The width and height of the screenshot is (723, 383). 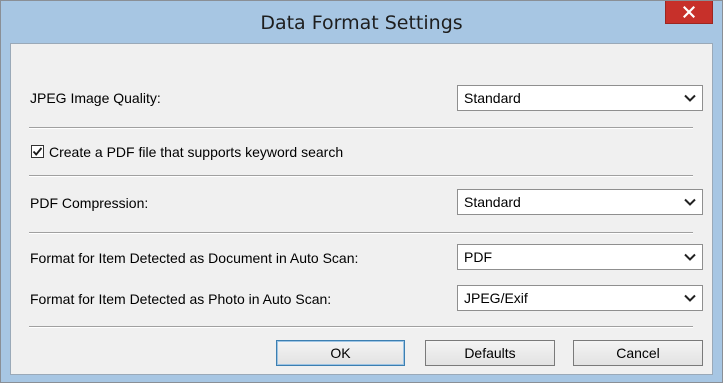 What do you see at coordinates (496, 298) in the screenshot?
I see `photo-format-value: JPEG/Exif` at bounding box center [496, 298].